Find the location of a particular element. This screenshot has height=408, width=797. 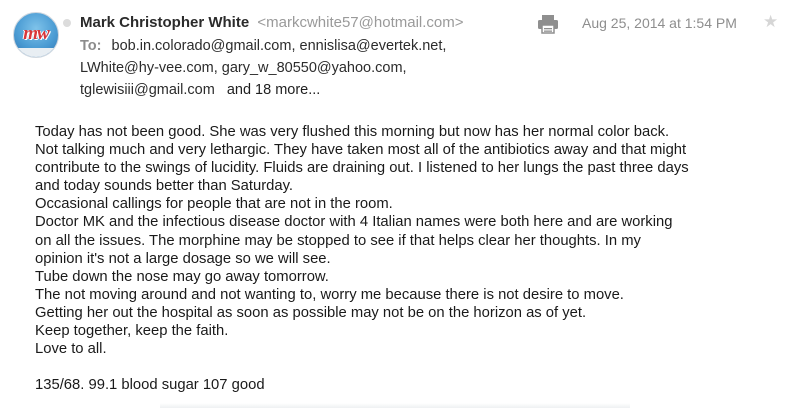

sender-name: Mark Christopher White is located at coordinates (164, 22).